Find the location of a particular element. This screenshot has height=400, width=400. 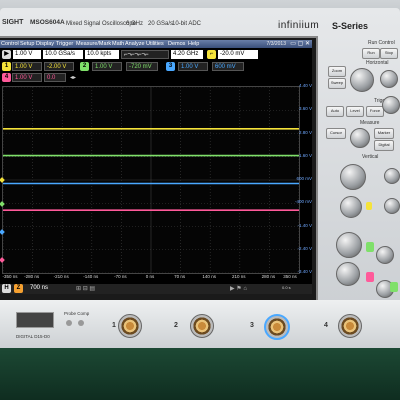

x-tick-label: 280 ns is located at coordinates (268, 276).